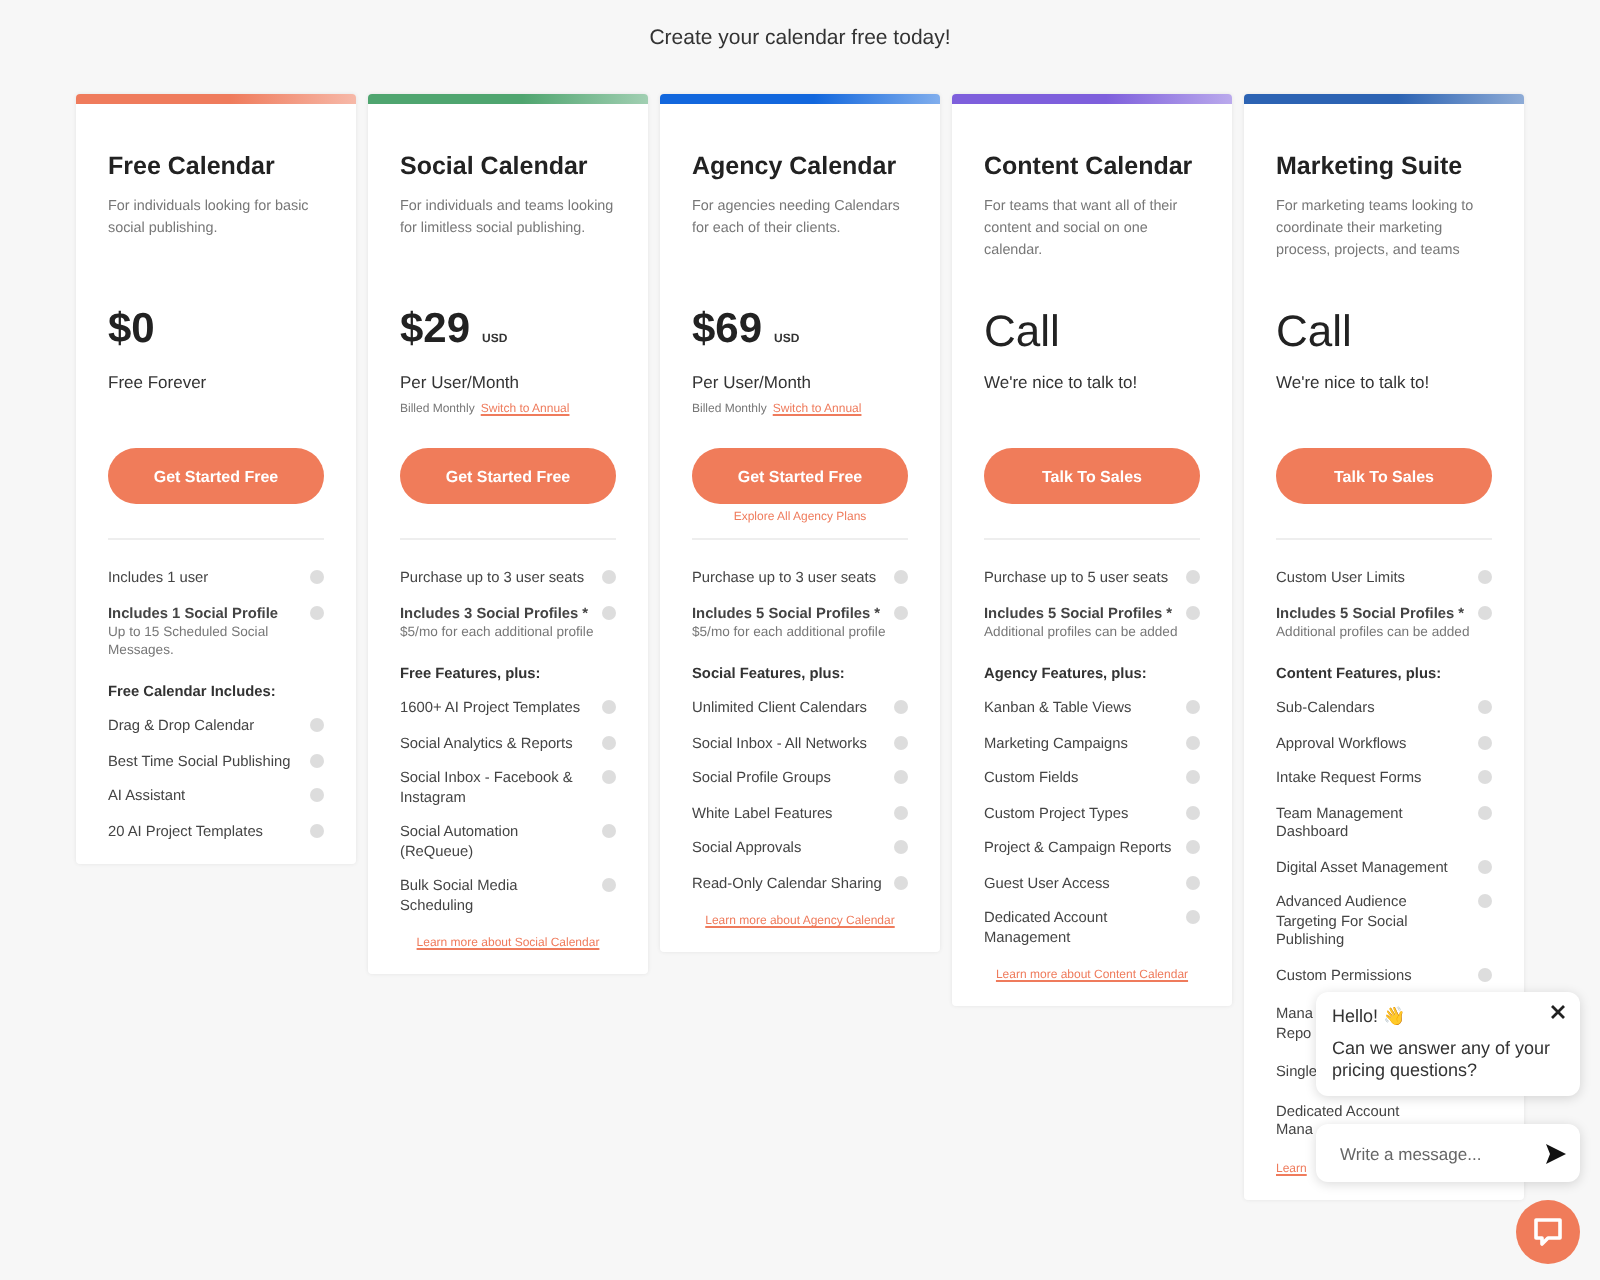 The image size is (1600, 1280). I want to click on plan-price: $69, so click(727, 330).